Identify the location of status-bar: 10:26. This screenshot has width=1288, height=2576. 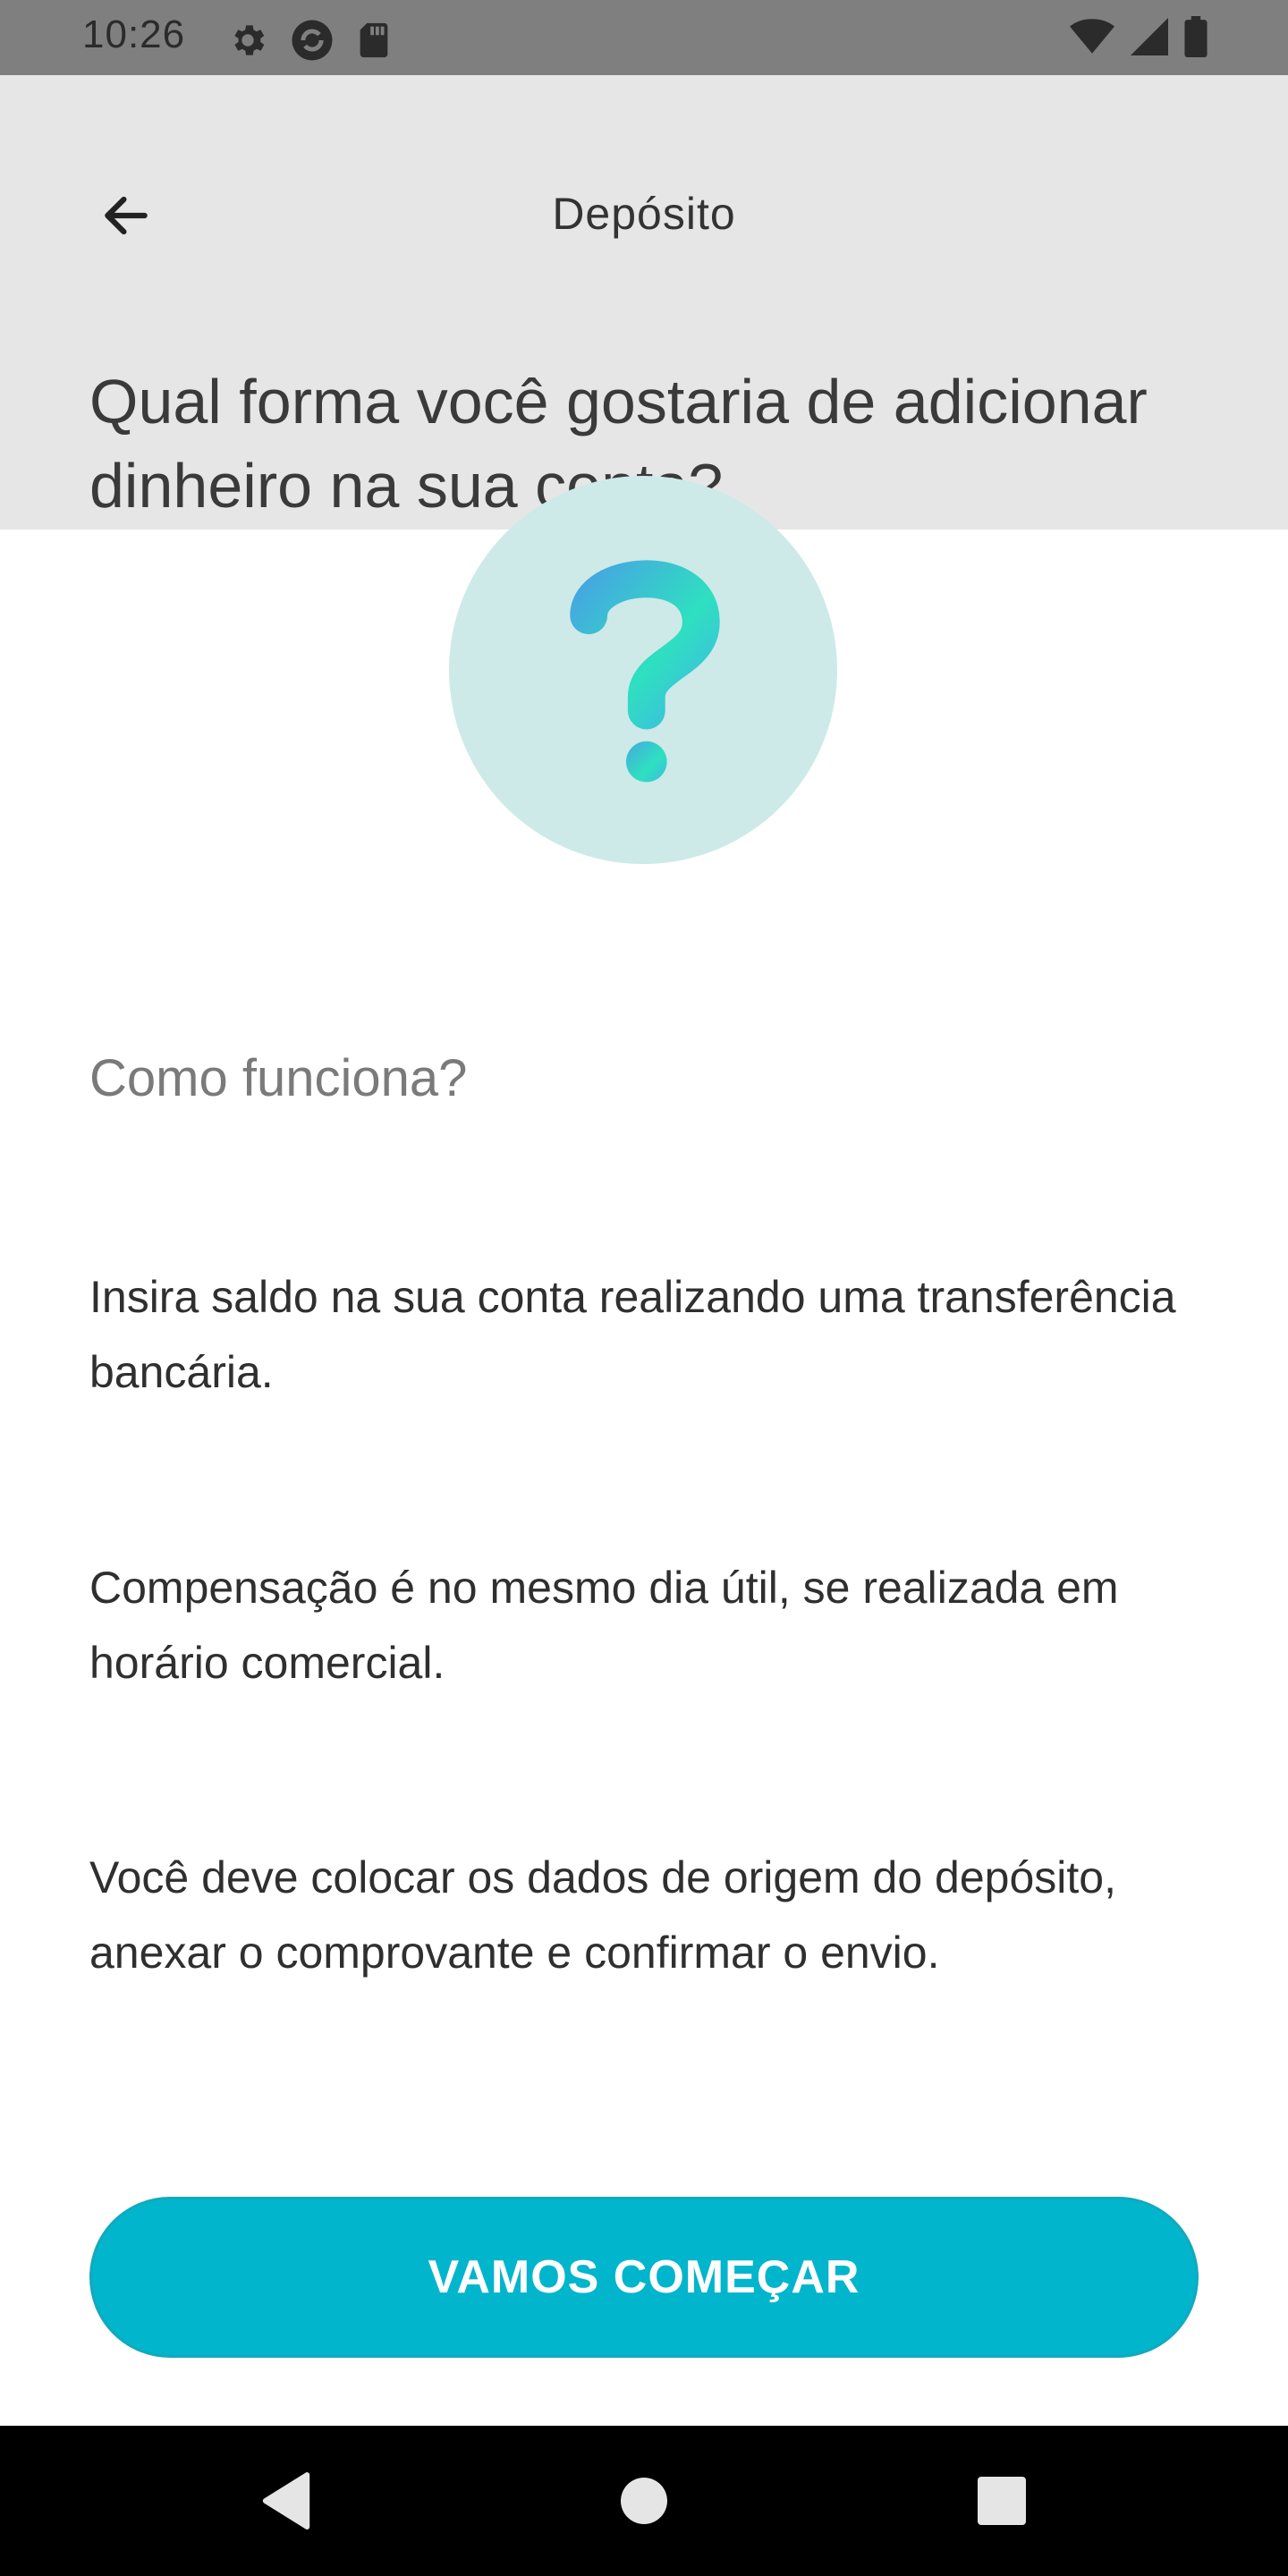
(644, 37).